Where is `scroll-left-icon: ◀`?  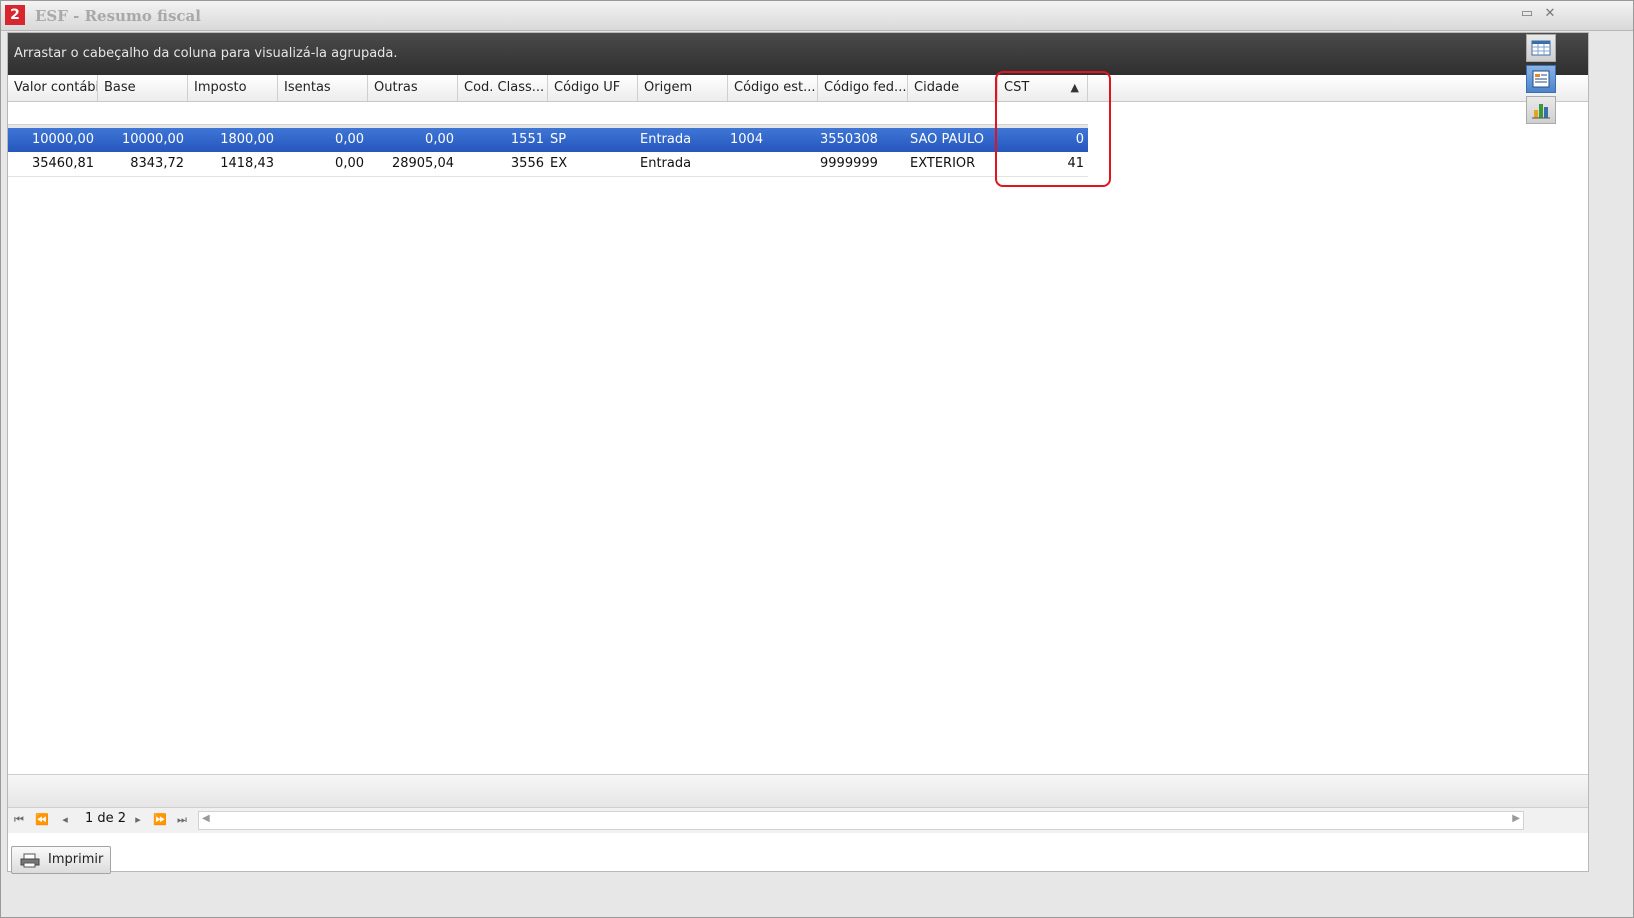
scroll-left-icon: ◀ is located at coordinates (206, 818).